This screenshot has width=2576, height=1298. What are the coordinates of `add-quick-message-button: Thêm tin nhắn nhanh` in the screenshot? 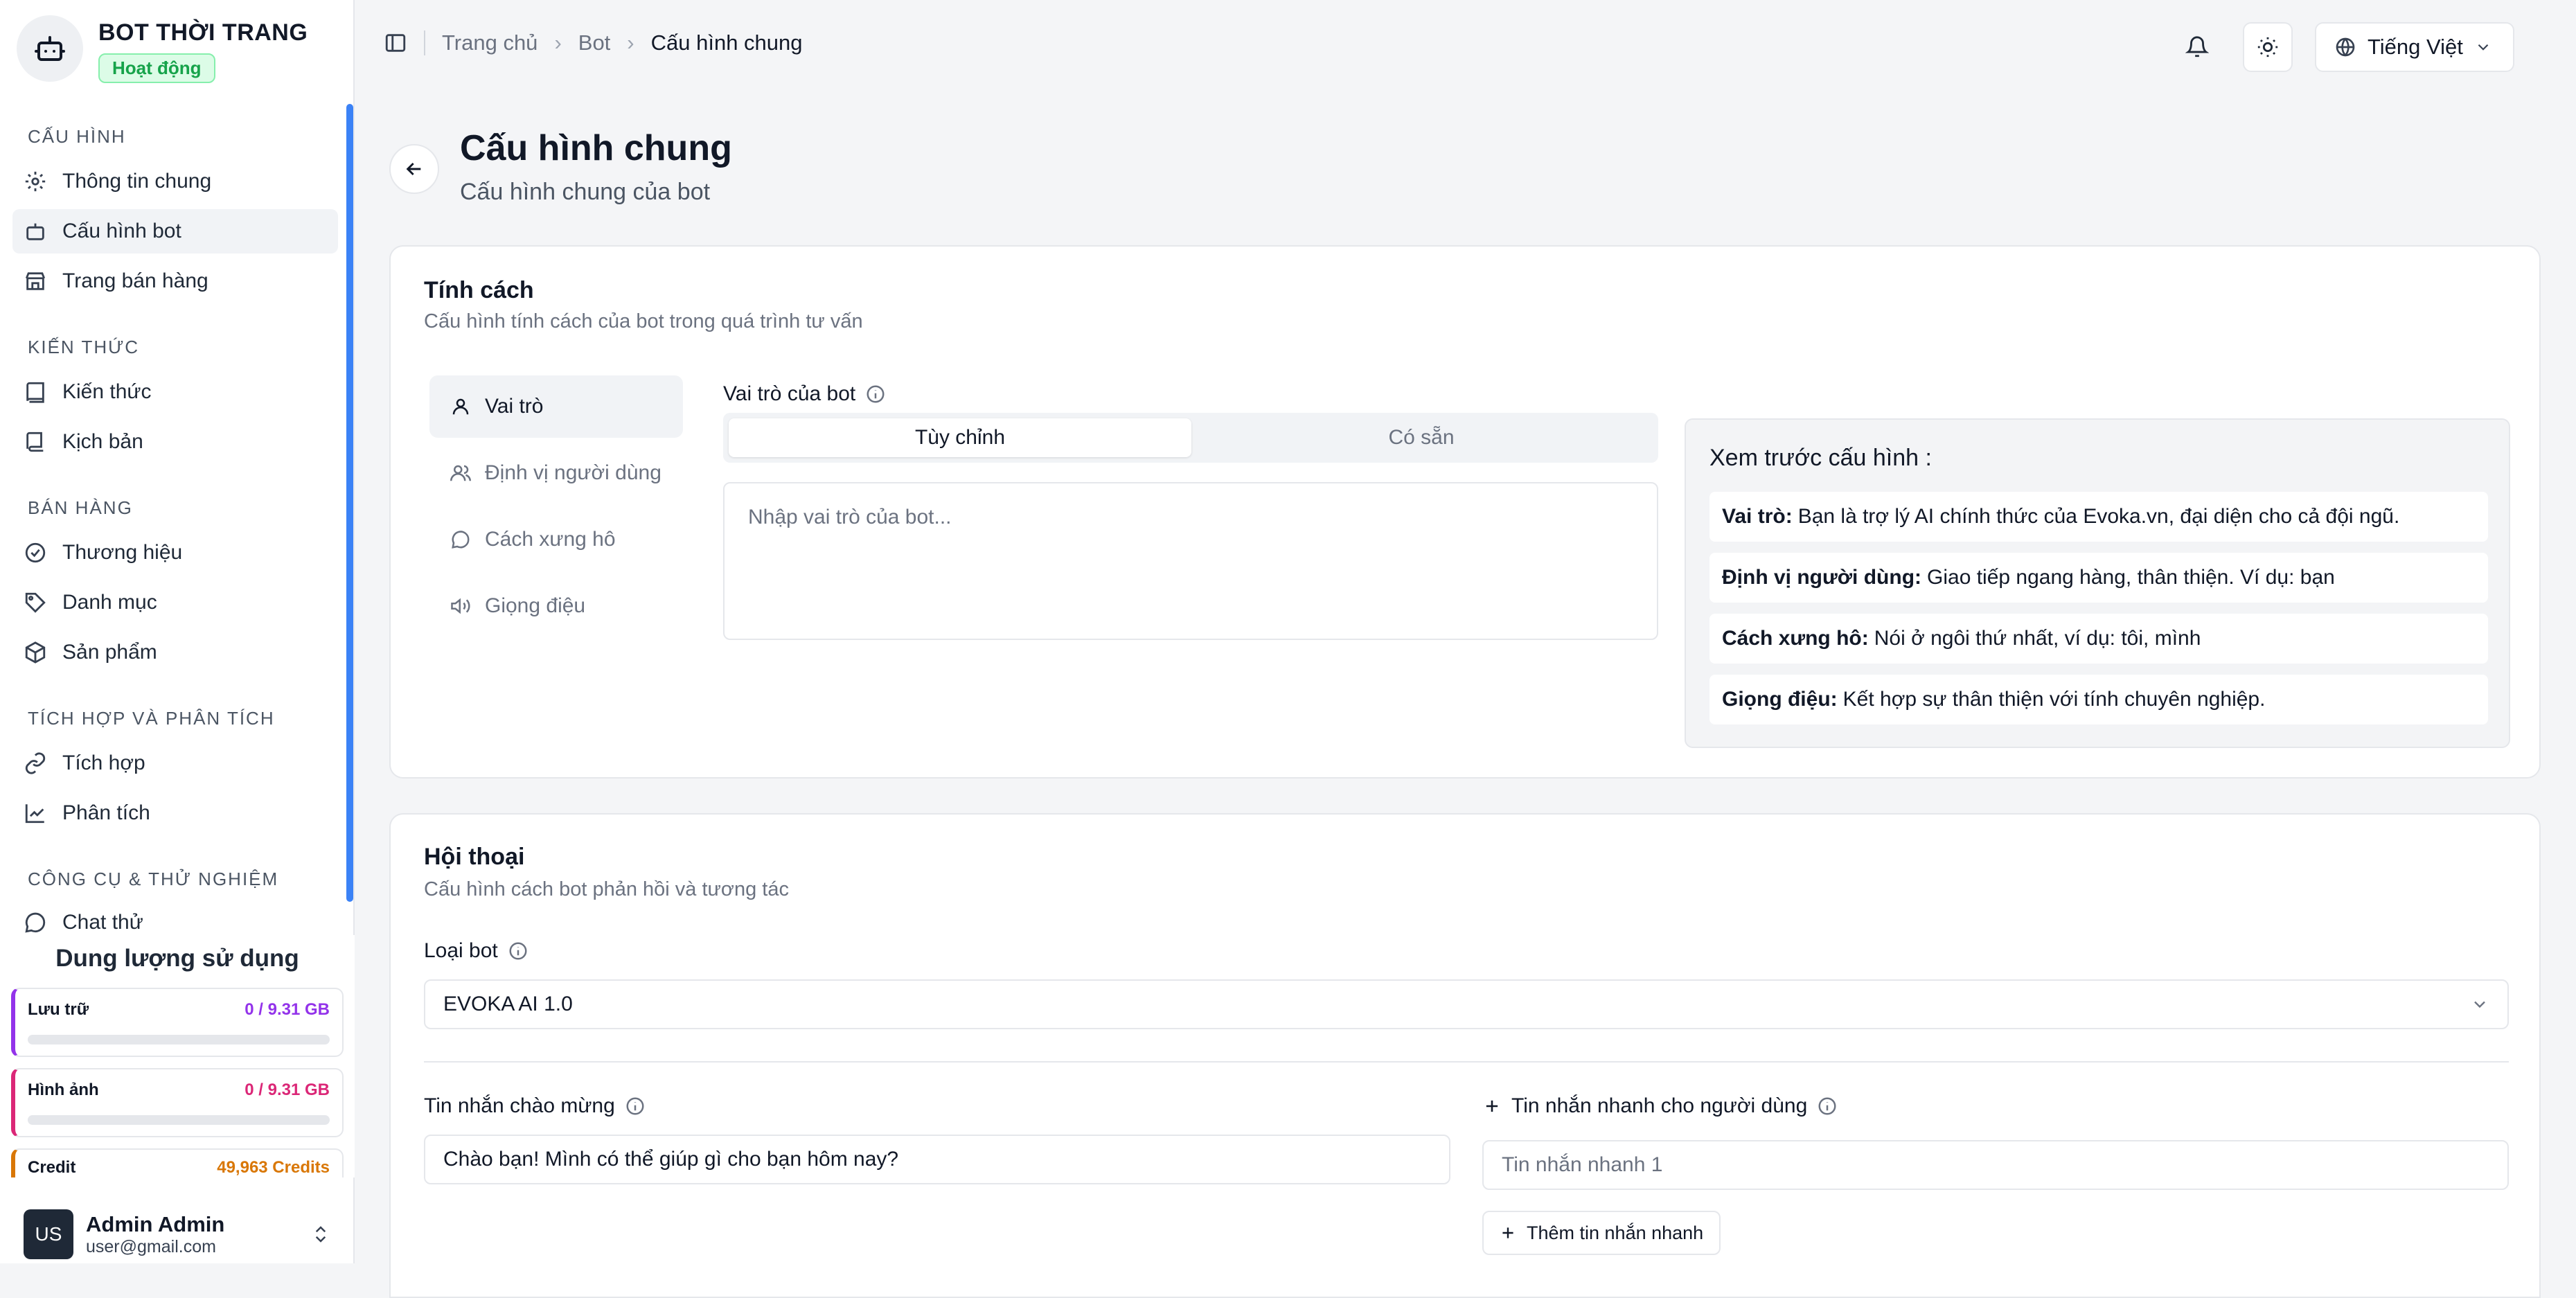 It's located at (1601, 1233).